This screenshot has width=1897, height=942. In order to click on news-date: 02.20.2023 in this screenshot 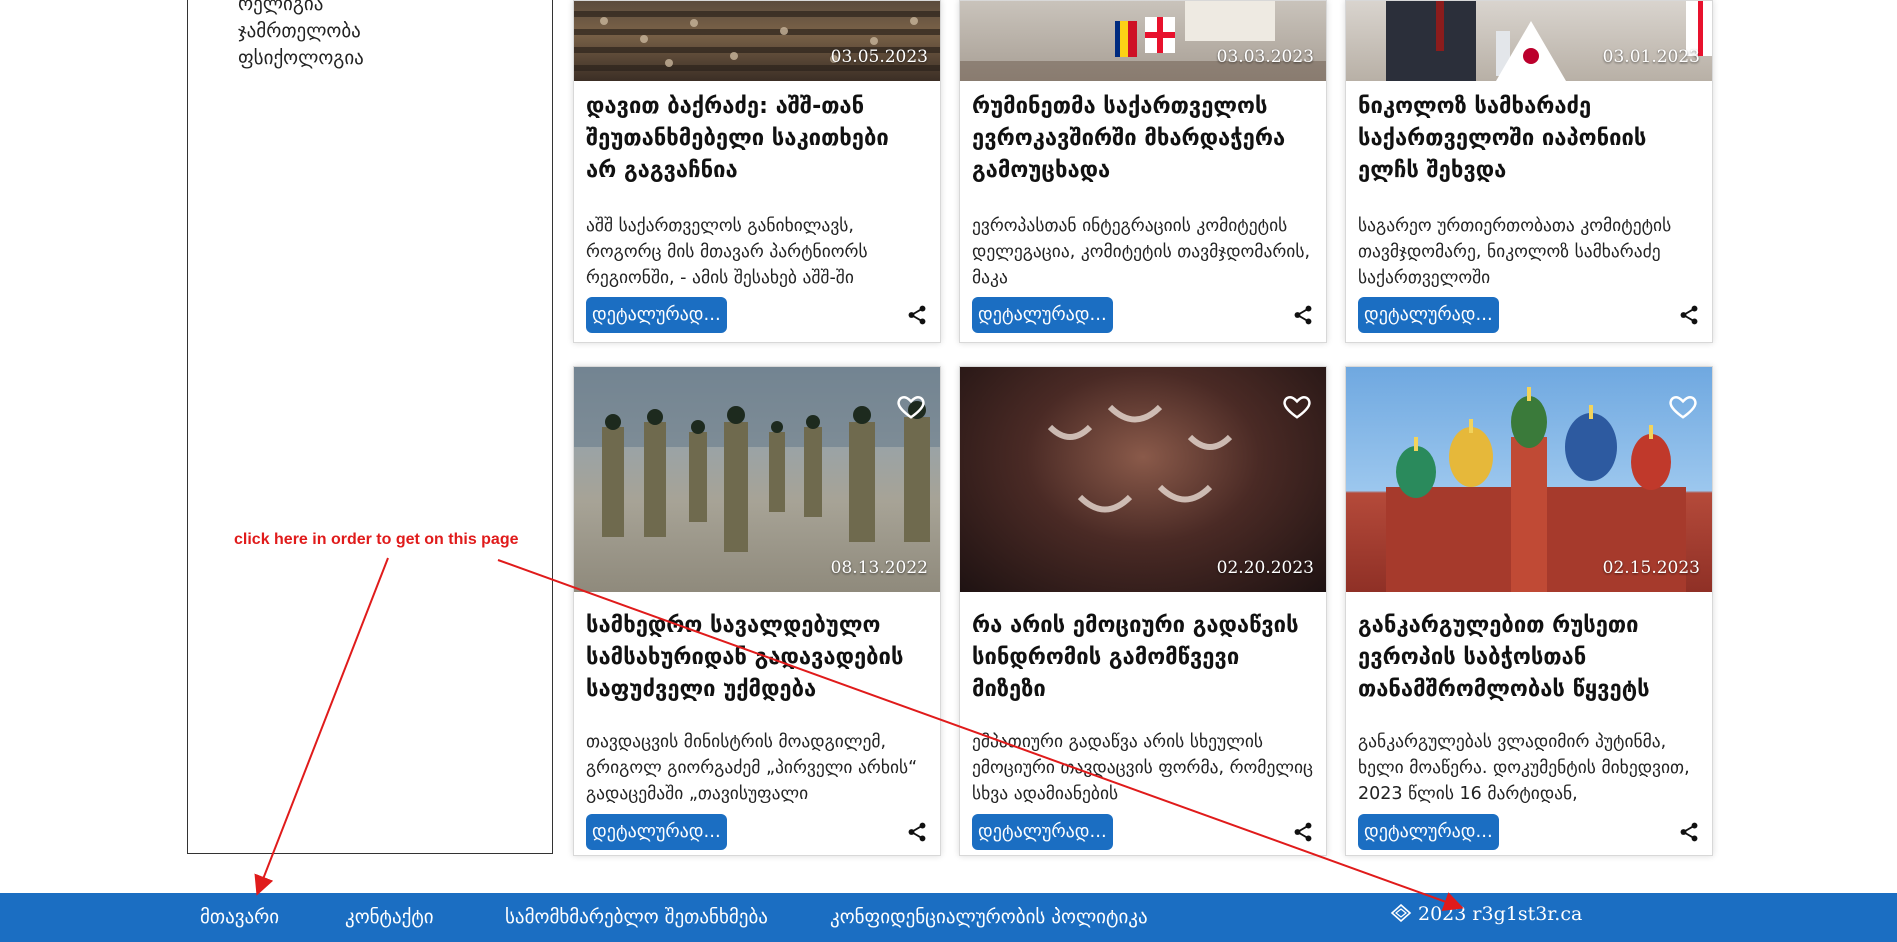, I will do `click(1265, 568)`.